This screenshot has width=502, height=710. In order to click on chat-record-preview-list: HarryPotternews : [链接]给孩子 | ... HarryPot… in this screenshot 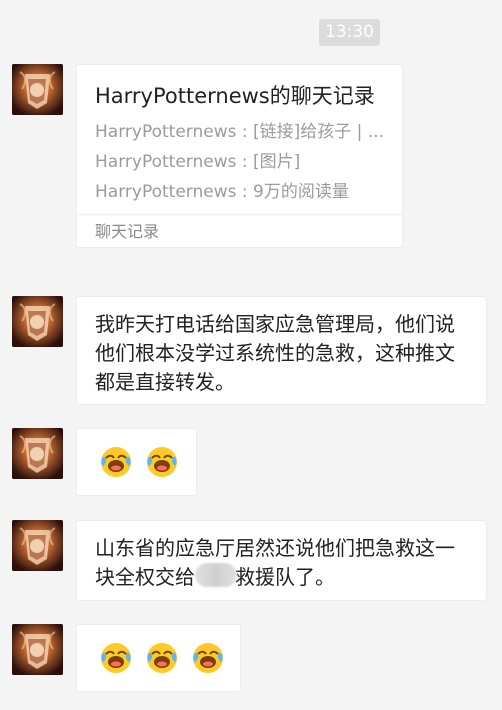, I will do `click(242, 162)`.